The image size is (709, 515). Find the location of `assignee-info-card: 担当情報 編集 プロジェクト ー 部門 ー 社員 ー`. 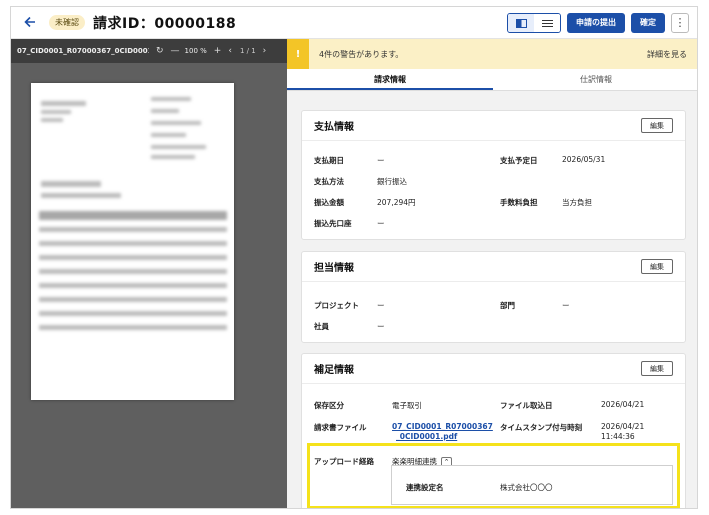

assignee-info-card: 担当情報 編集 プロジェクト ー 部門 ー 社員 ー is located at coordinates (493, 297).